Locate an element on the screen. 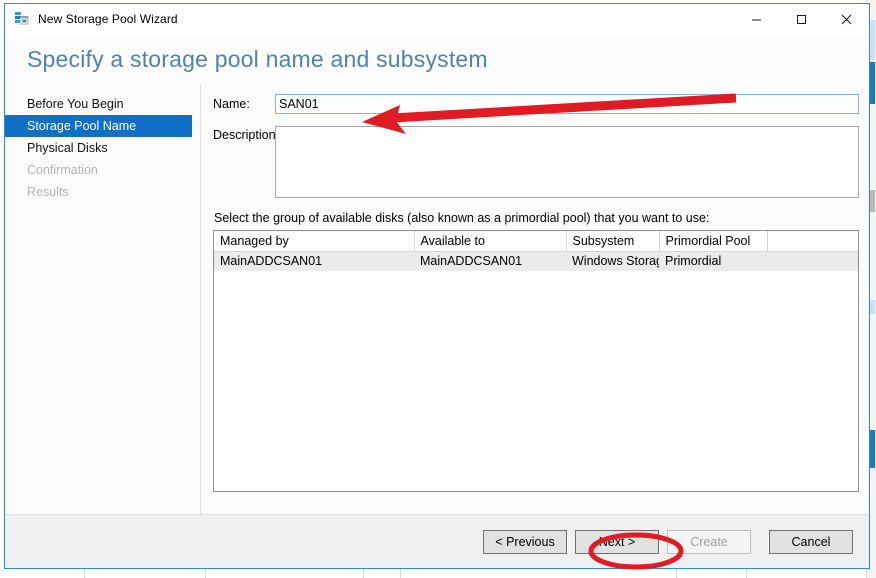 This screenshot has height=578, width=876. sidebar-item-physical-disks: Physical Disks is located at coordinates (98, 148).